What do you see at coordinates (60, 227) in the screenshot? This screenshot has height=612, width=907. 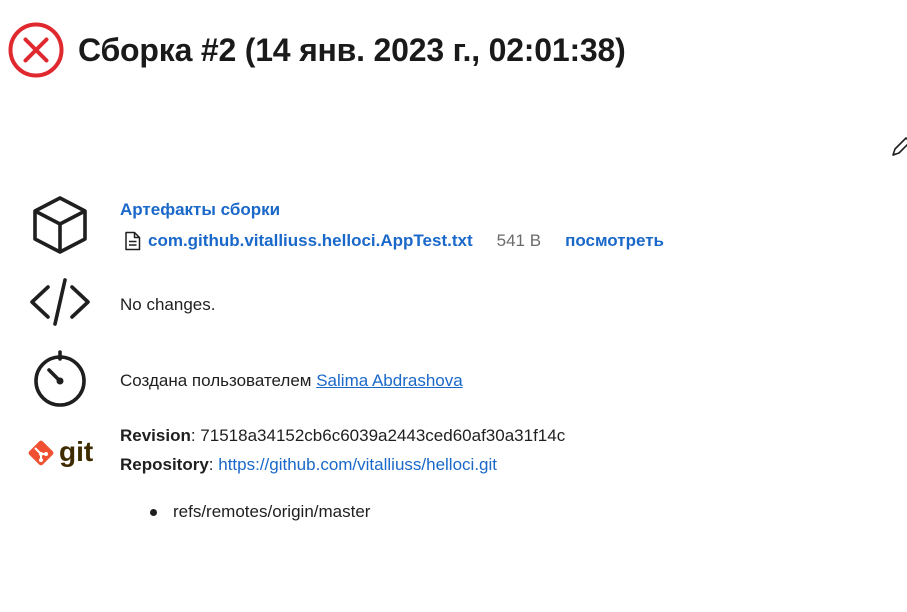 I see `package-icon` at bounding box center [60, 227].